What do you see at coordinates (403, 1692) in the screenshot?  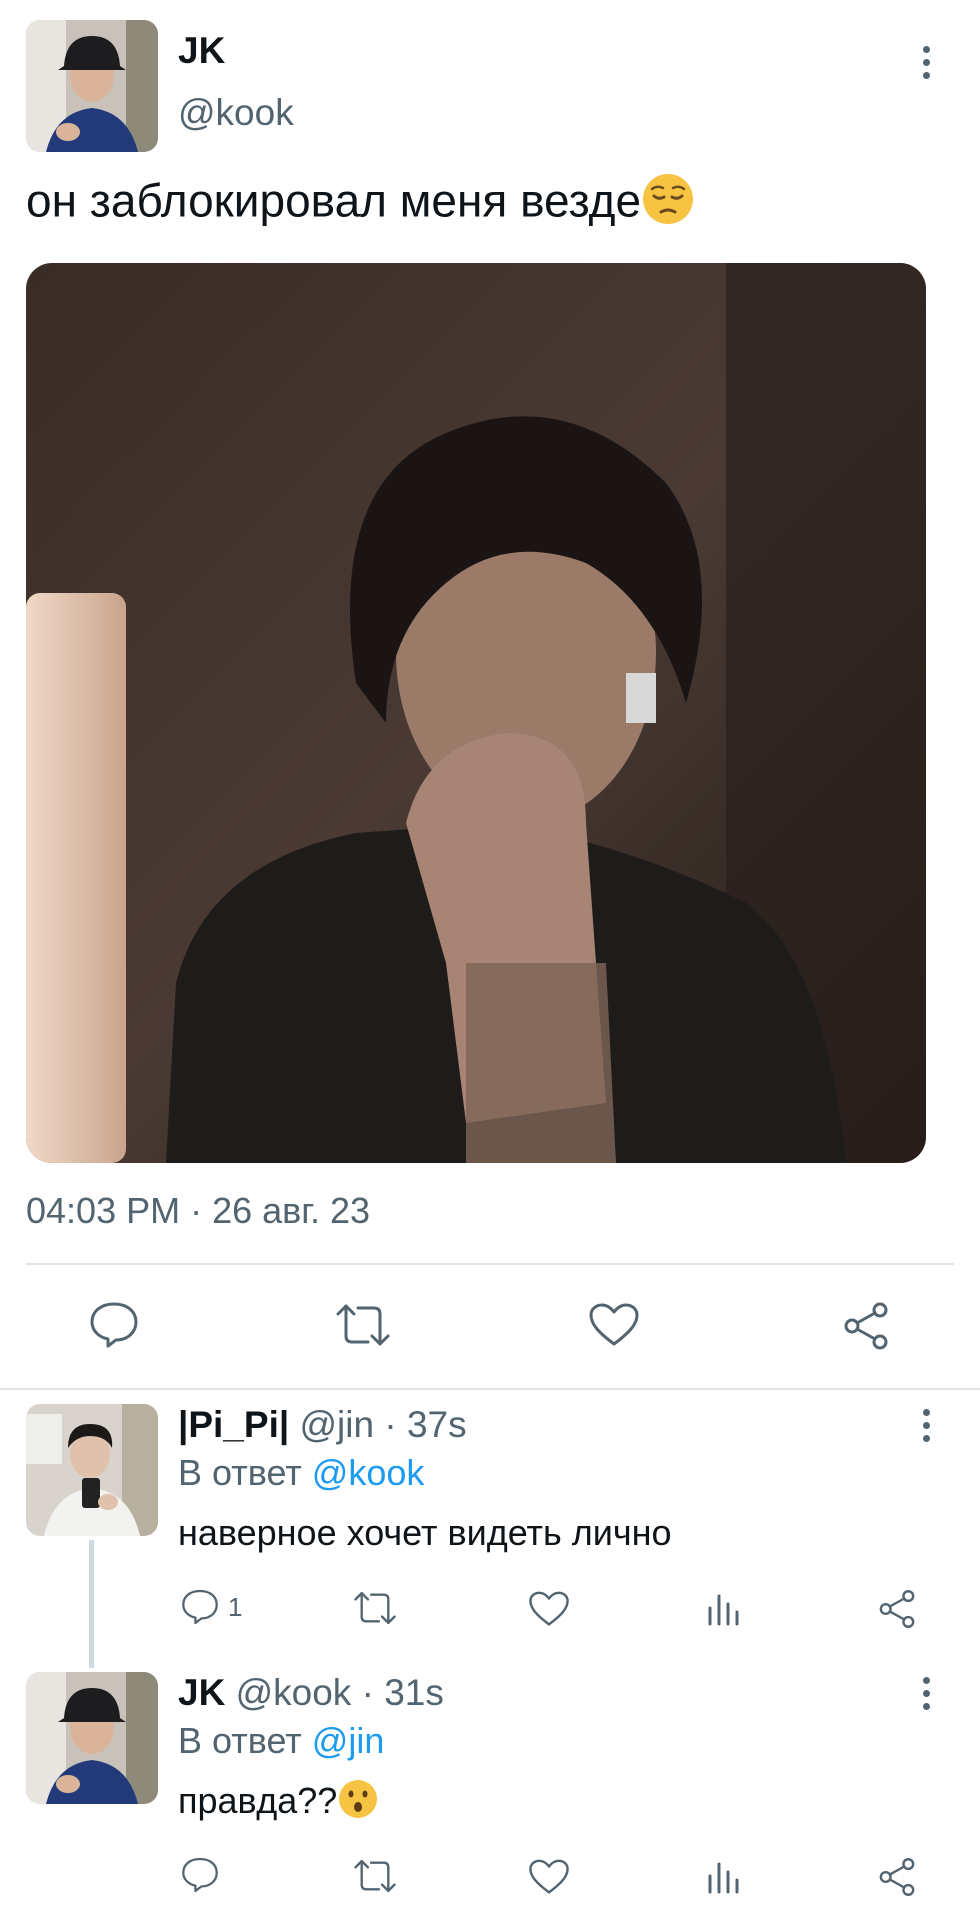 I see `reply-time: · 31s` at bounding box center [403, 1692].